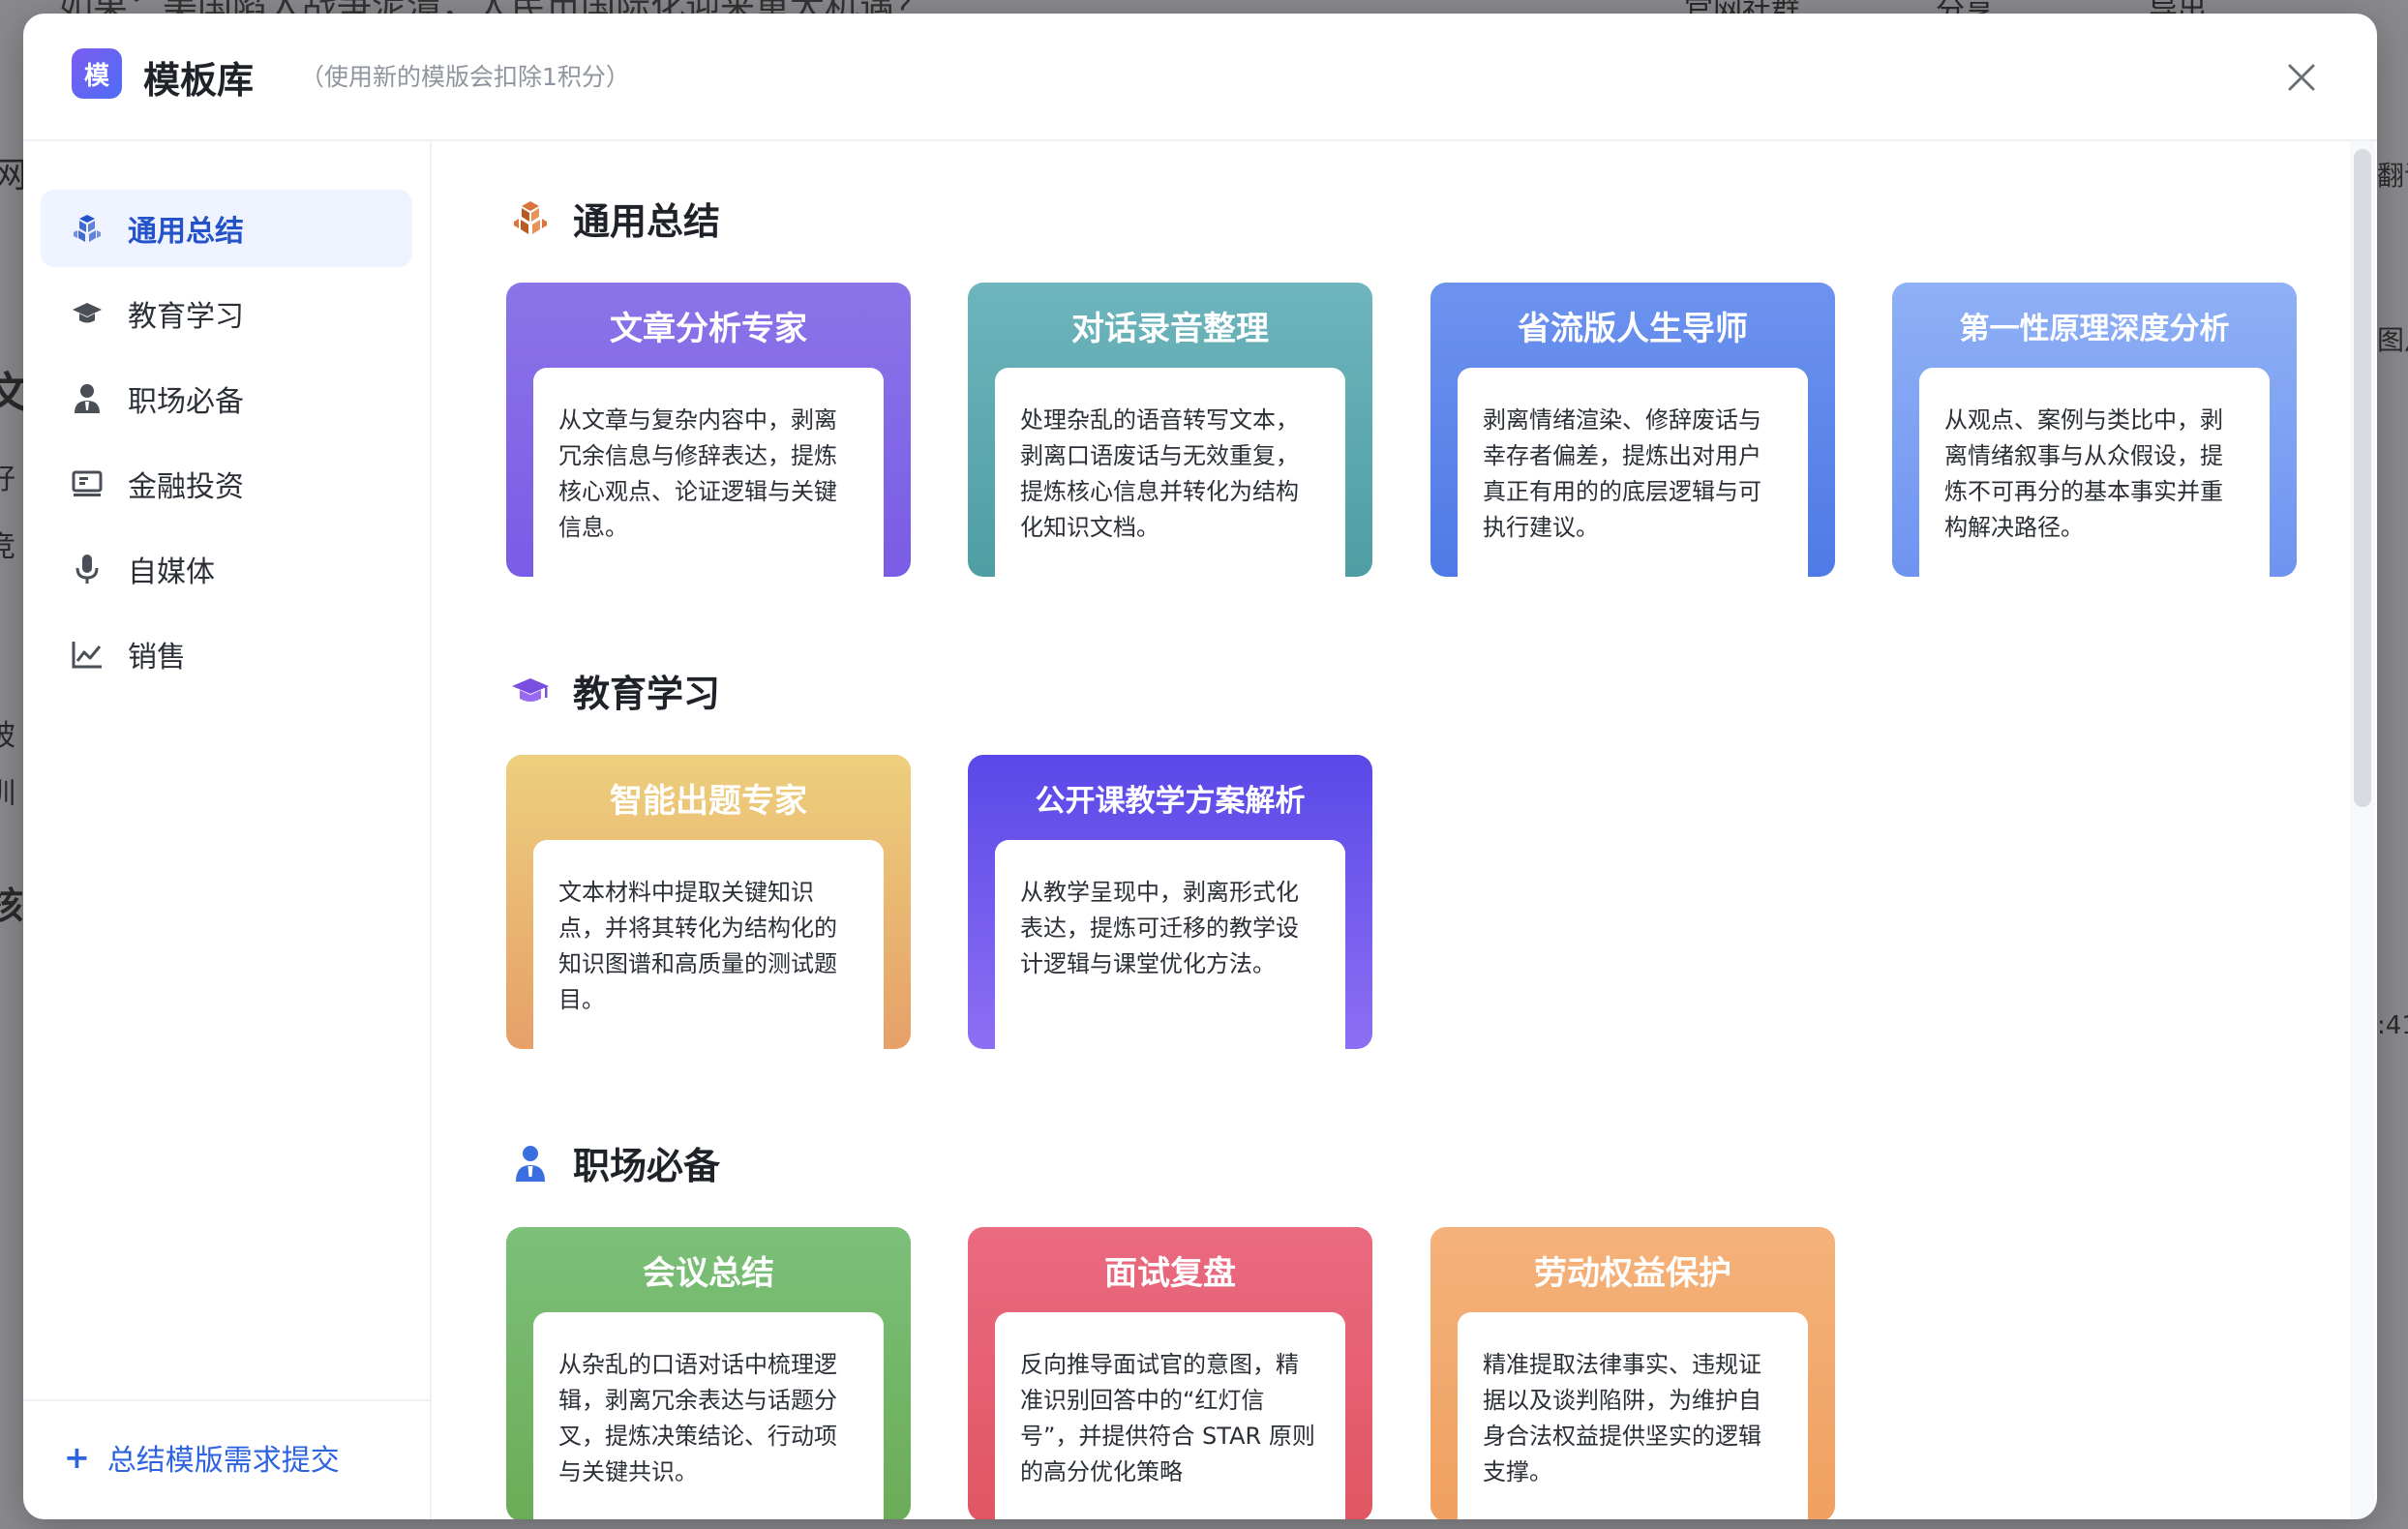 This screenshot has width=2408, height=1529. Describe the element at coordinates (2392, 340) in the screenshot. I see `background-fragment: 图片` at that location.